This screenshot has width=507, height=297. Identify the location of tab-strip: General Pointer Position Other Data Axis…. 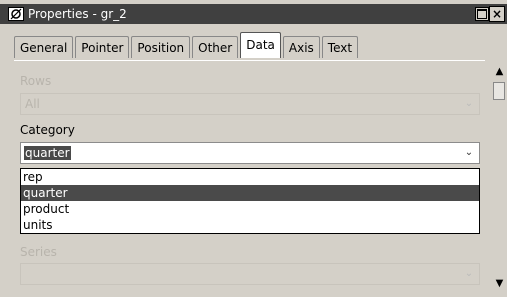
(187, 46).